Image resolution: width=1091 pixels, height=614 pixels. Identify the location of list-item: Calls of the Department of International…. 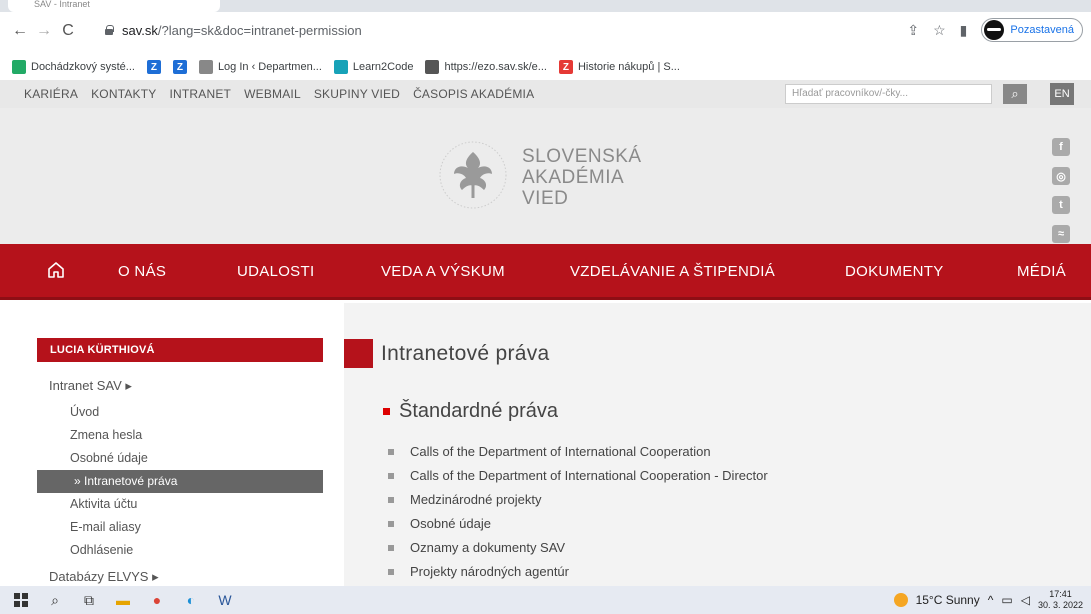
(578, 452).